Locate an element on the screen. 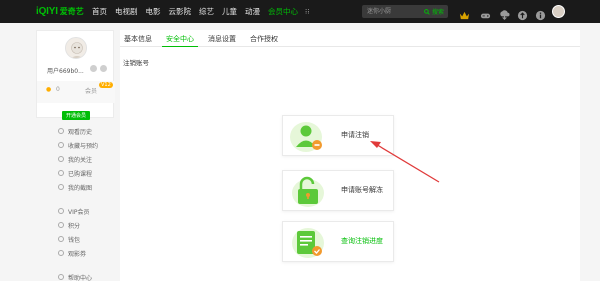 This screenshot has height=282, width=600. sidebar-item-wallet: 钱包 is located at coordinates (69, 239).